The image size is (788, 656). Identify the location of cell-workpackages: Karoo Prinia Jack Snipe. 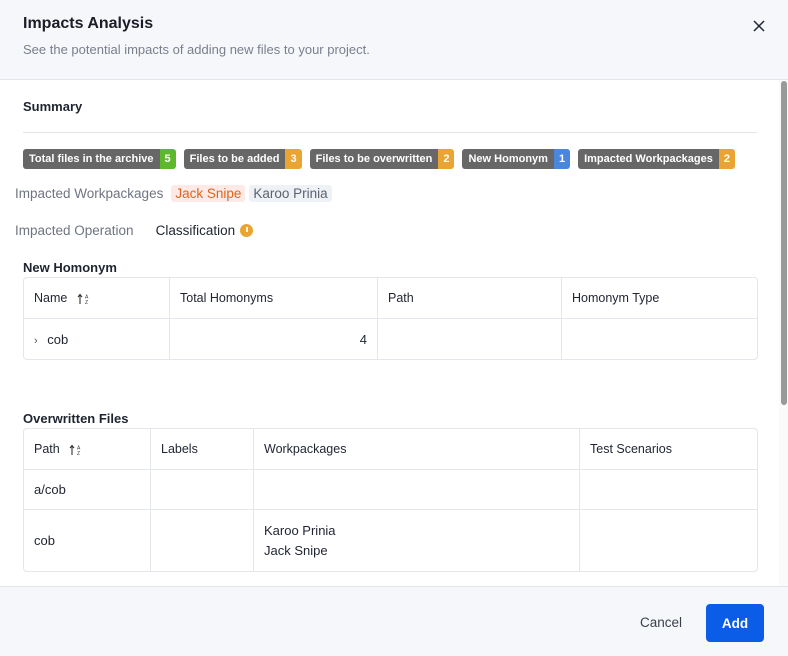
(417, 540).